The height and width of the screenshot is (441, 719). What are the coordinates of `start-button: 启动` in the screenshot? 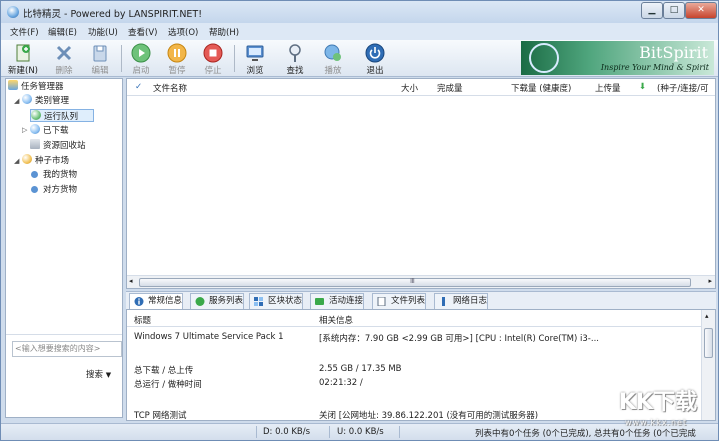 It's located at (141, 58).